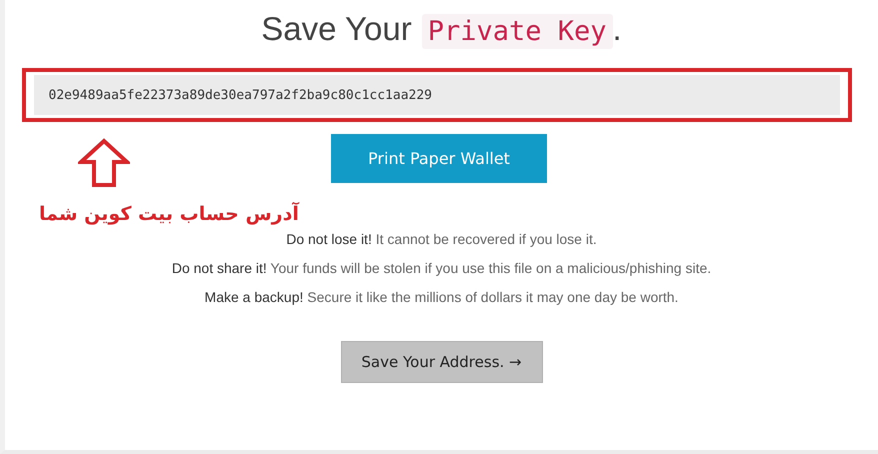 Image resolution: width=878 pixels, height=454 pixels. I want to click on up-arrow-icon, so click(104, 163).